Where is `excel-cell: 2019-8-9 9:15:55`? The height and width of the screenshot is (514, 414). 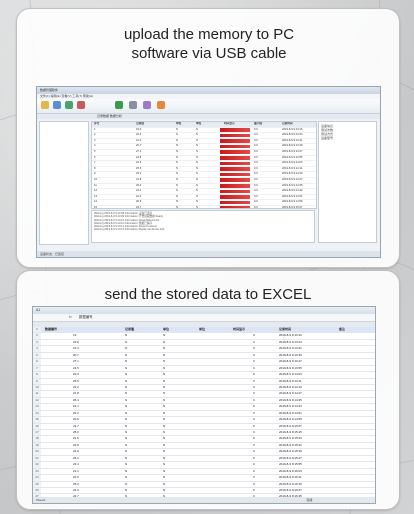
excel-cell: 2019-8-9 9:15:55 is located at coordinates (290, 464).